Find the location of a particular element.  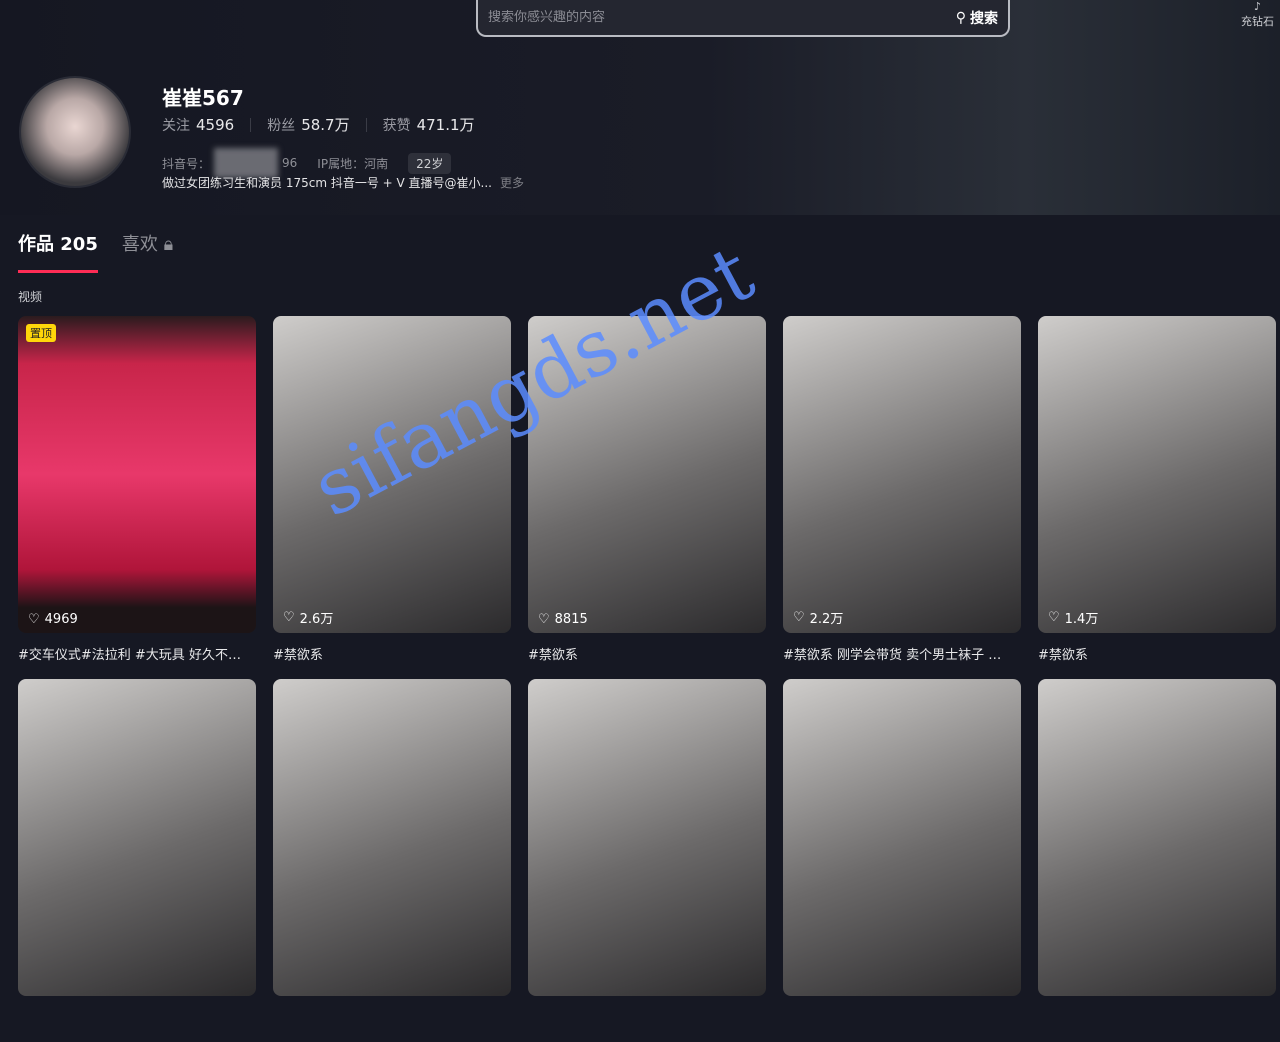

tab-likes: 喜欢 🔒︎ is located at coordinates (147, 251).